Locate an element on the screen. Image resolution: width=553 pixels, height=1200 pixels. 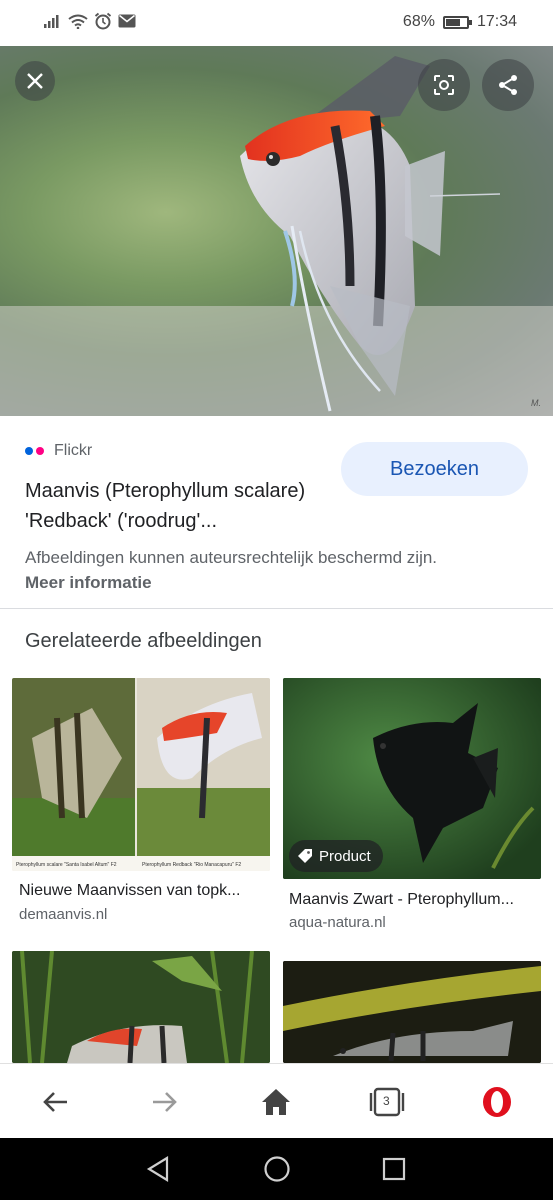
back-arrow-icon is located at coordinates (55, 1102).